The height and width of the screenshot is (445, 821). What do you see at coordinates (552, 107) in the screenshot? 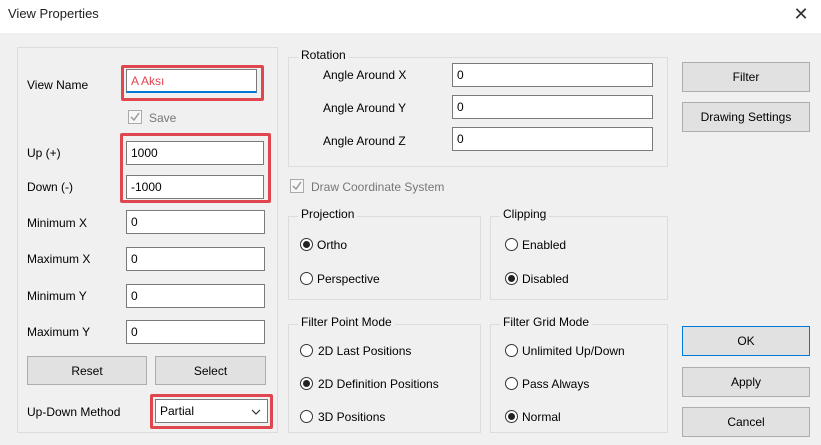
I see `angle-y-input: 0` at bounding box center [552, 107].